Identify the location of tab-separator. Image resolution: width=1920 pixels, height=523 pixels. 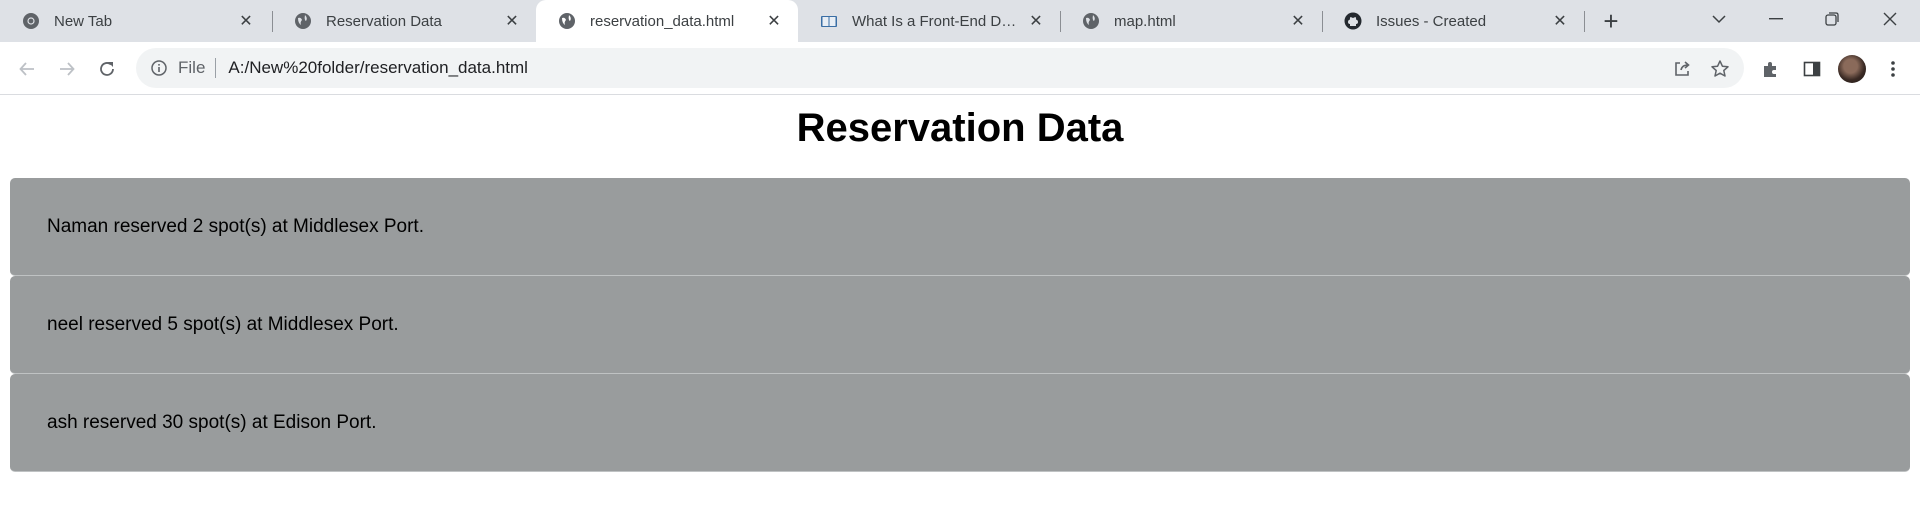
(1584, 21).